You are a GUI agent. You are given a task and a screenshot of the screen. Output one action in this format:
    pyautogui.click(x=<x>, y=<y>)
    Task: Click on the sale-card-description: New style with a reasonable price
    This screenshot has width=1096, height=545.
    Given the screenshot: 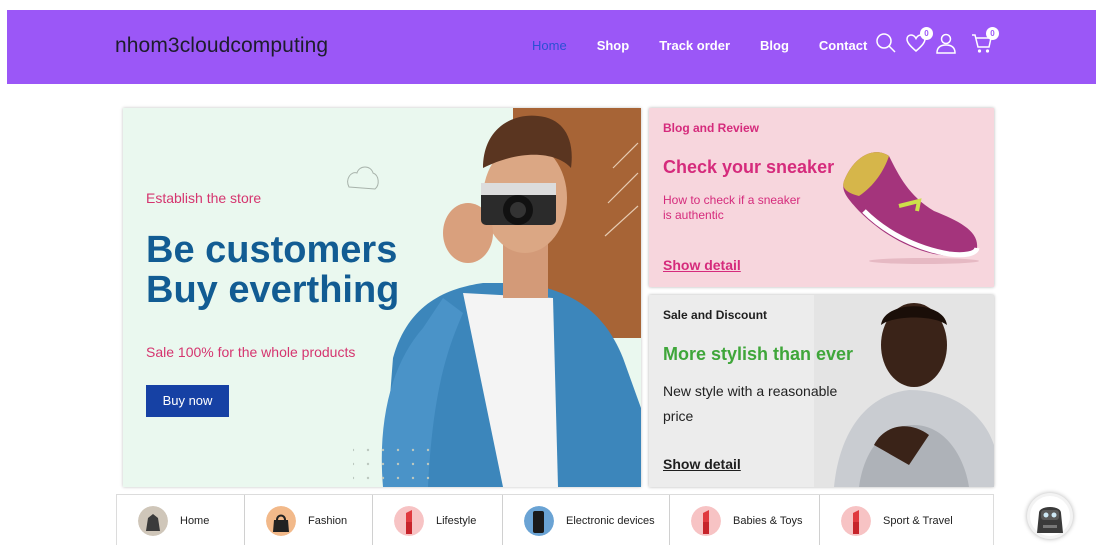 What is the action you would take?
    pyautogui.click(x=750, y=404)
    